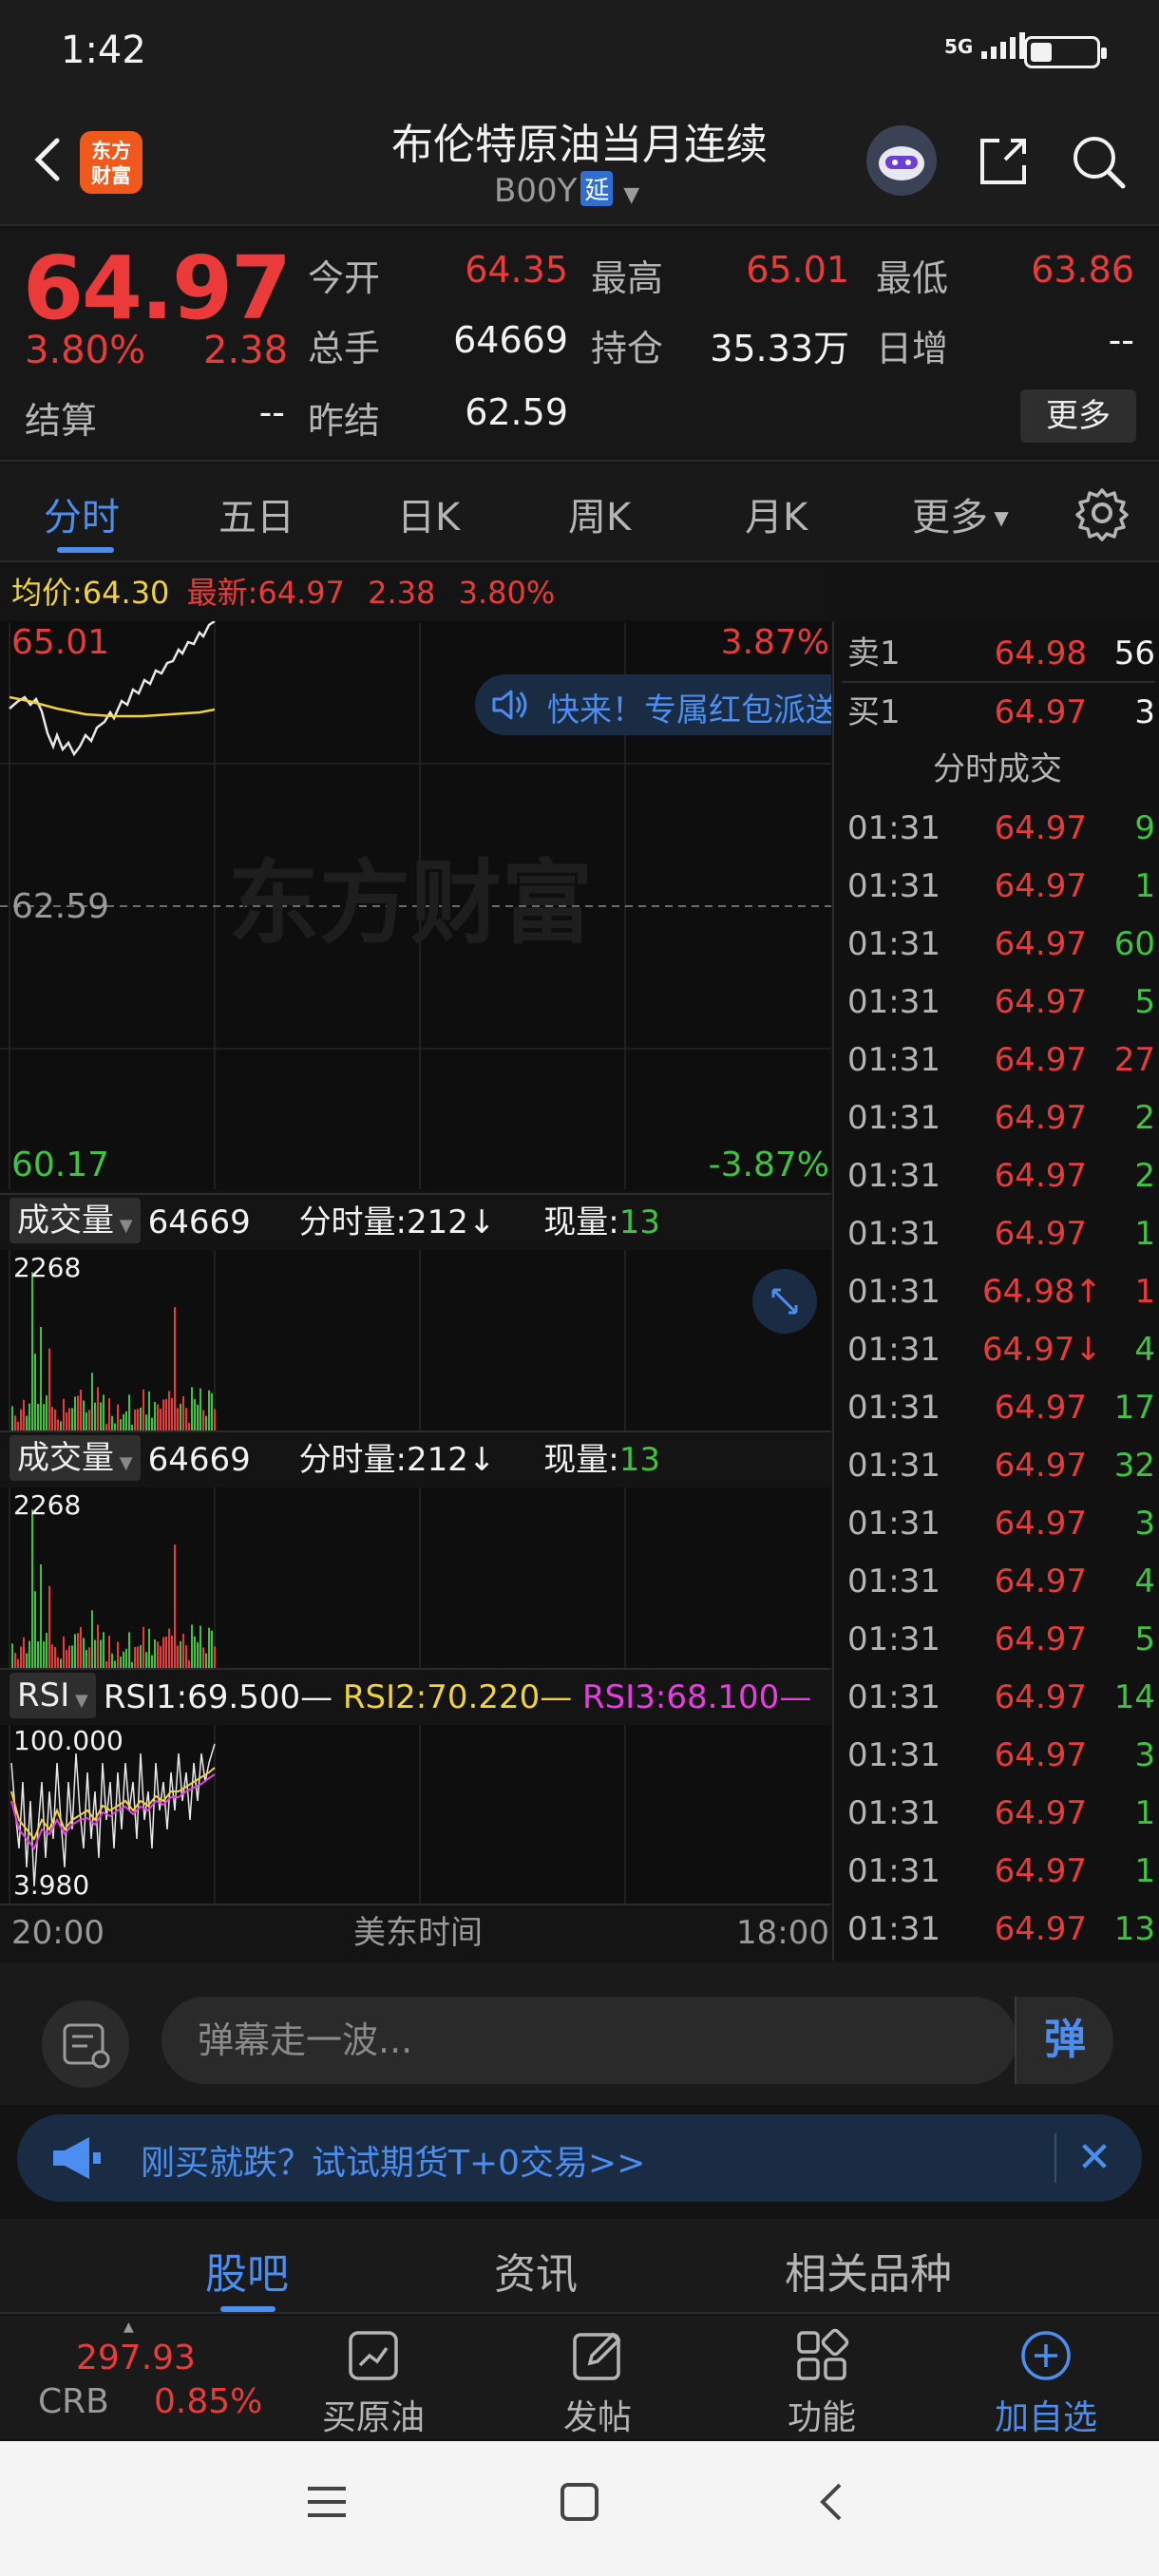 This screenshot has width=1159, height=2576. Describe the element at coordinates (85, 2044) in the screenshot. I see `comment-settings-icon` at that location.